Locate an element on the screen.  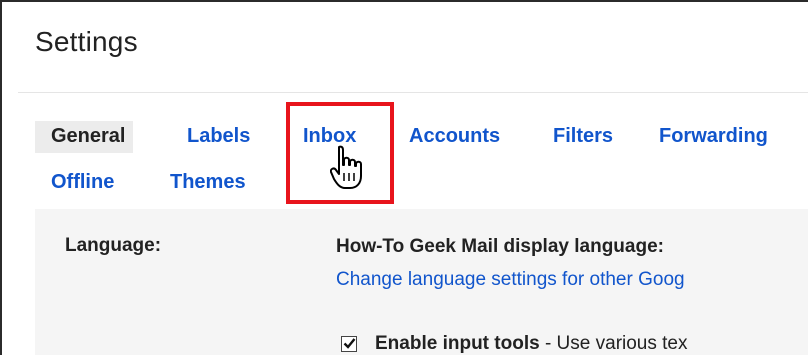
tab-accounts: Accounts is located at coordinates (454, 136).